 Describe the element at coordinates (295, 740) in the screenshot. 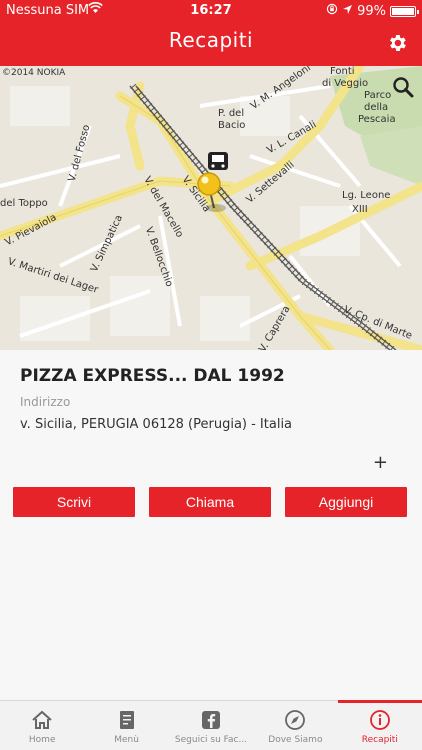

I see `tab-label: Dove Siamo` at that location.